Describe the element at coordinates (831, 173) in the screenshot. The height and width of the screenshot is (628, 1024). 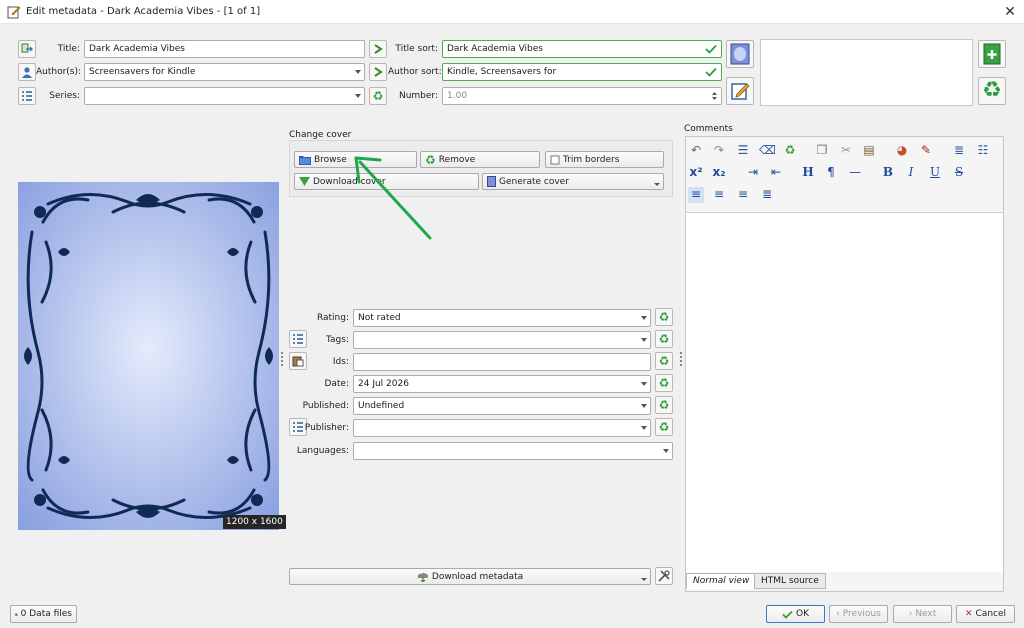
I see `paragraph-style-icon: ¶` at that location.